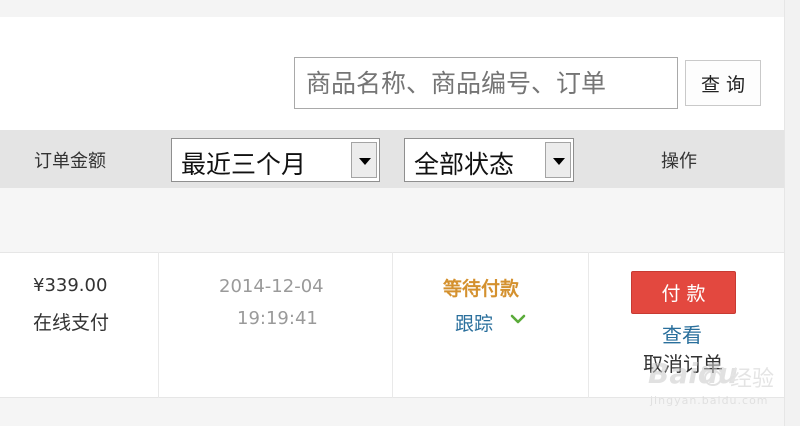 Image resolution: width=800 pixels, height=426 pixels. Describe the element at coordinates (679, 161) in the screenshot. I see `header-operations: 操作` at that location.